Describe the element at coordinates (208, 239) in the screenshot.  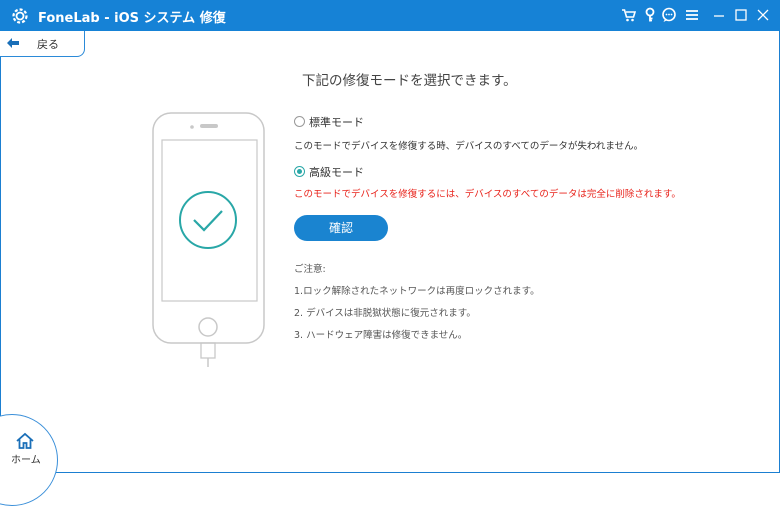
I see `phone-illustration` at that location.